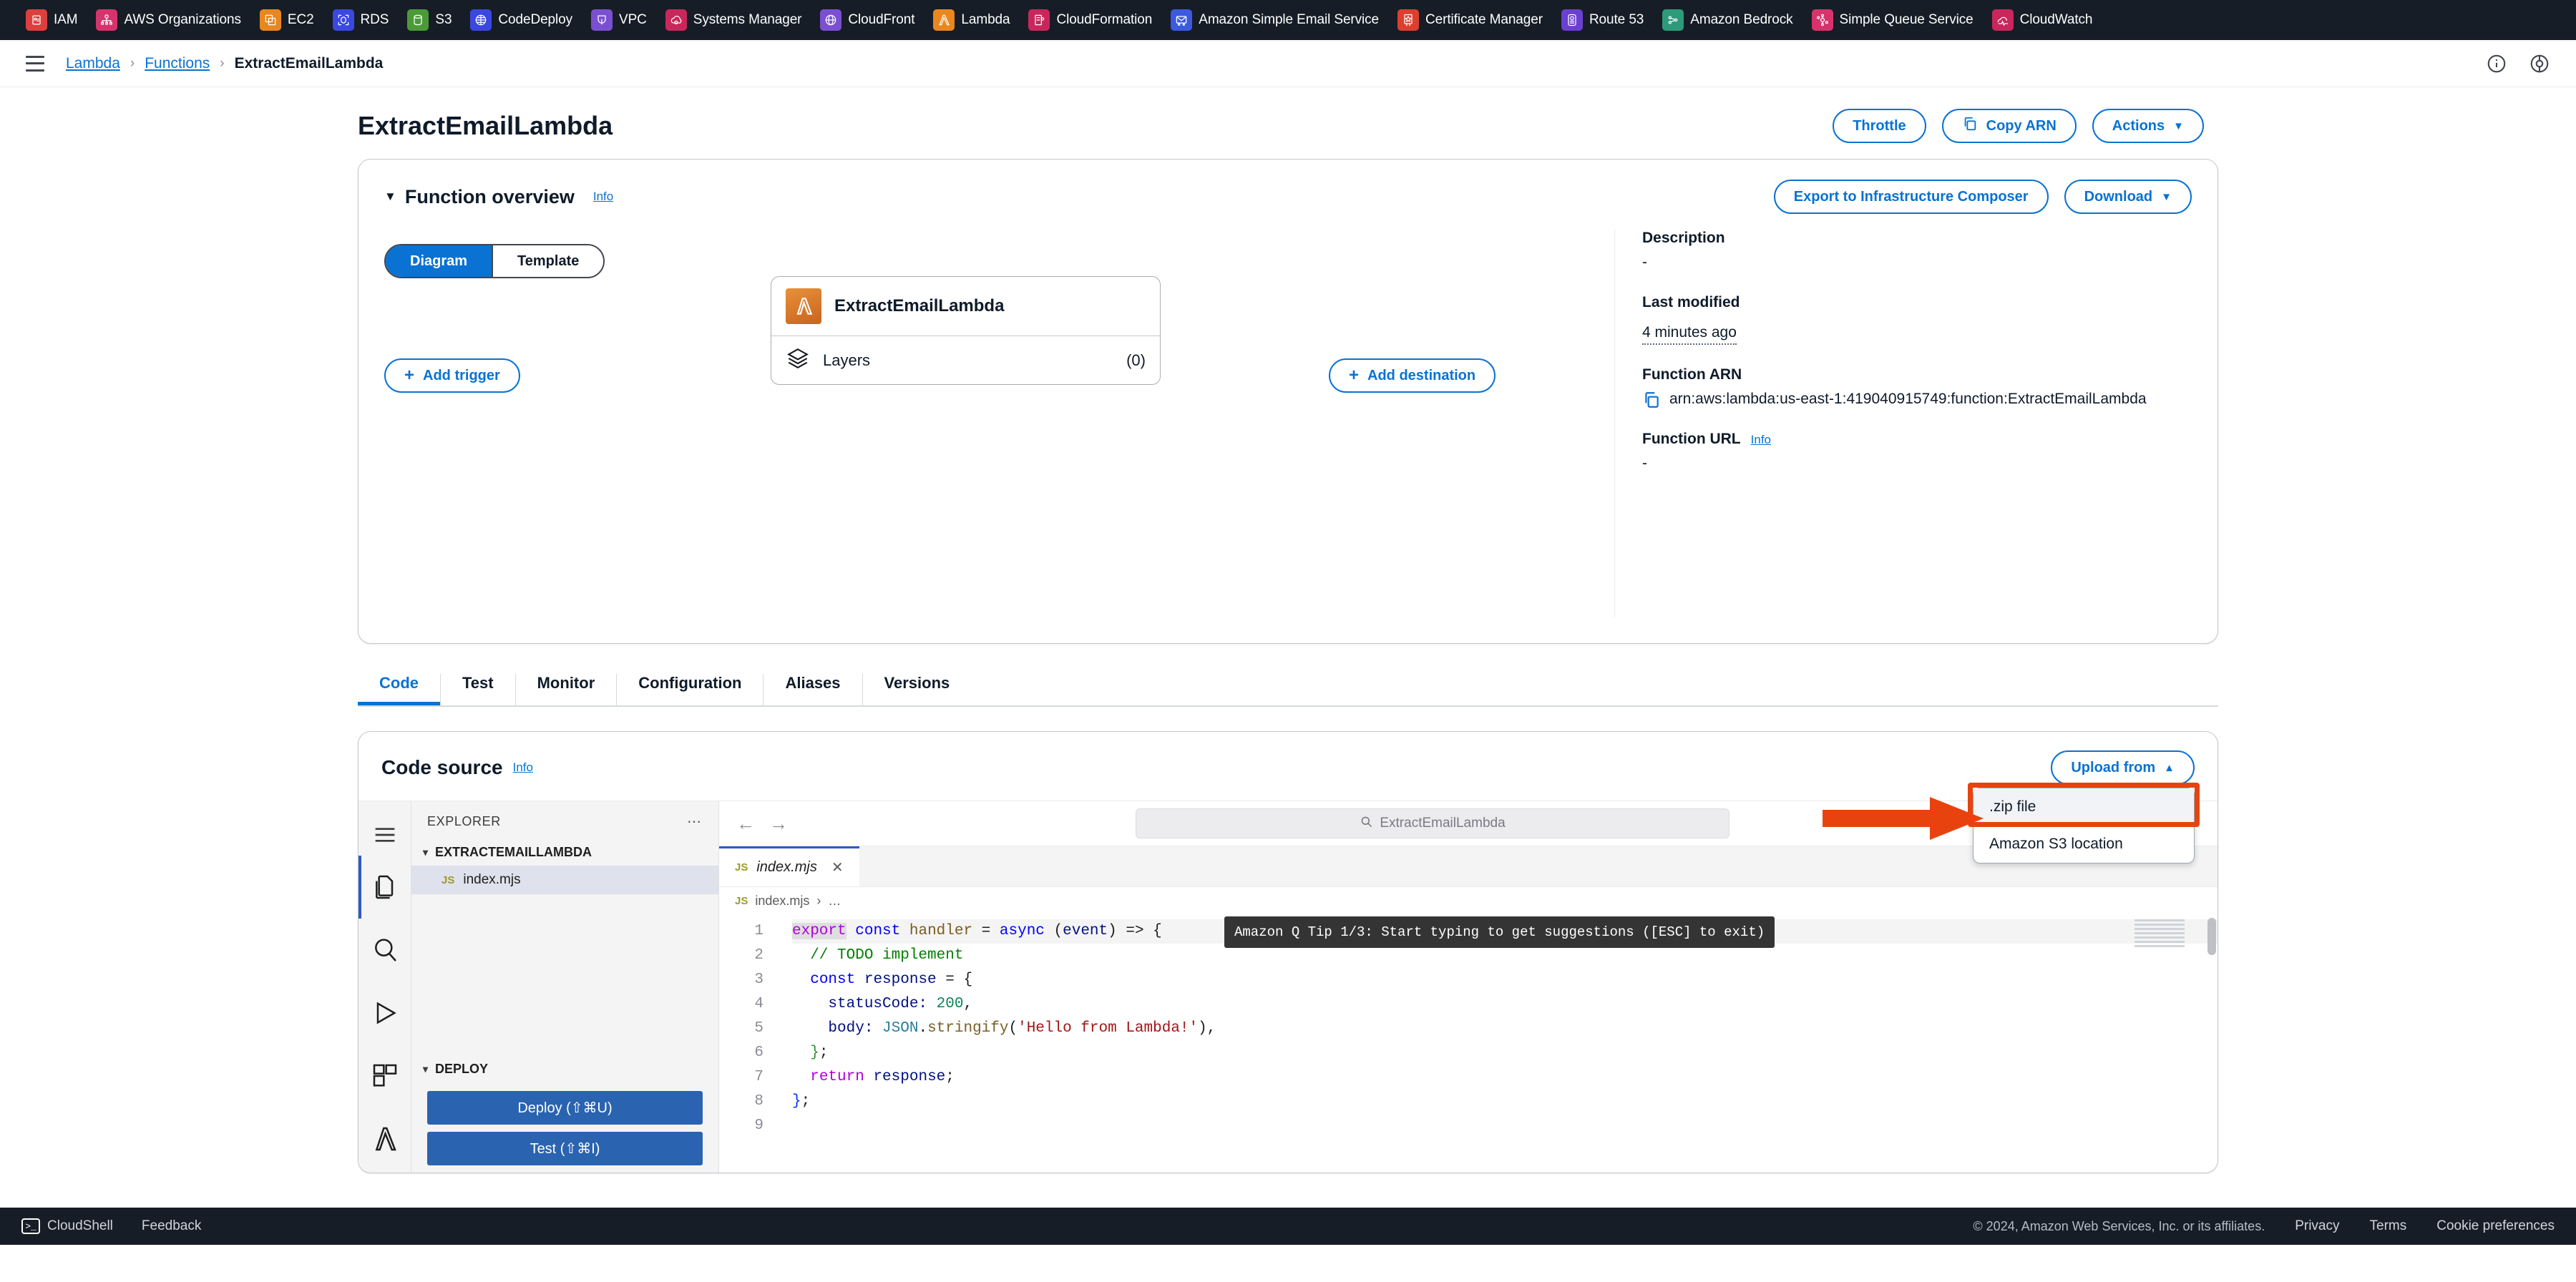  What do you see at coordinates (399, 689) in the screenshot?
I see `tab-code: Code` at bounding box center [399, 689].